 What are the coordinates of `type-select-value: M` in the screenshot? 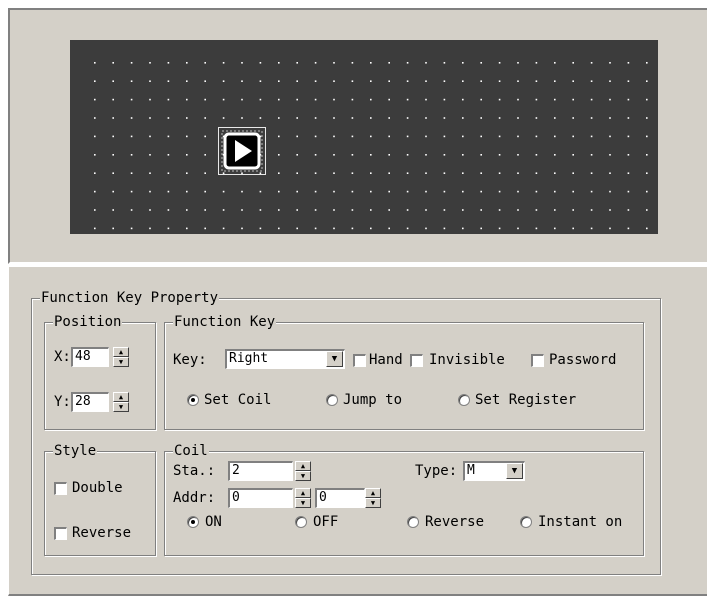 It's located at (471, 470).